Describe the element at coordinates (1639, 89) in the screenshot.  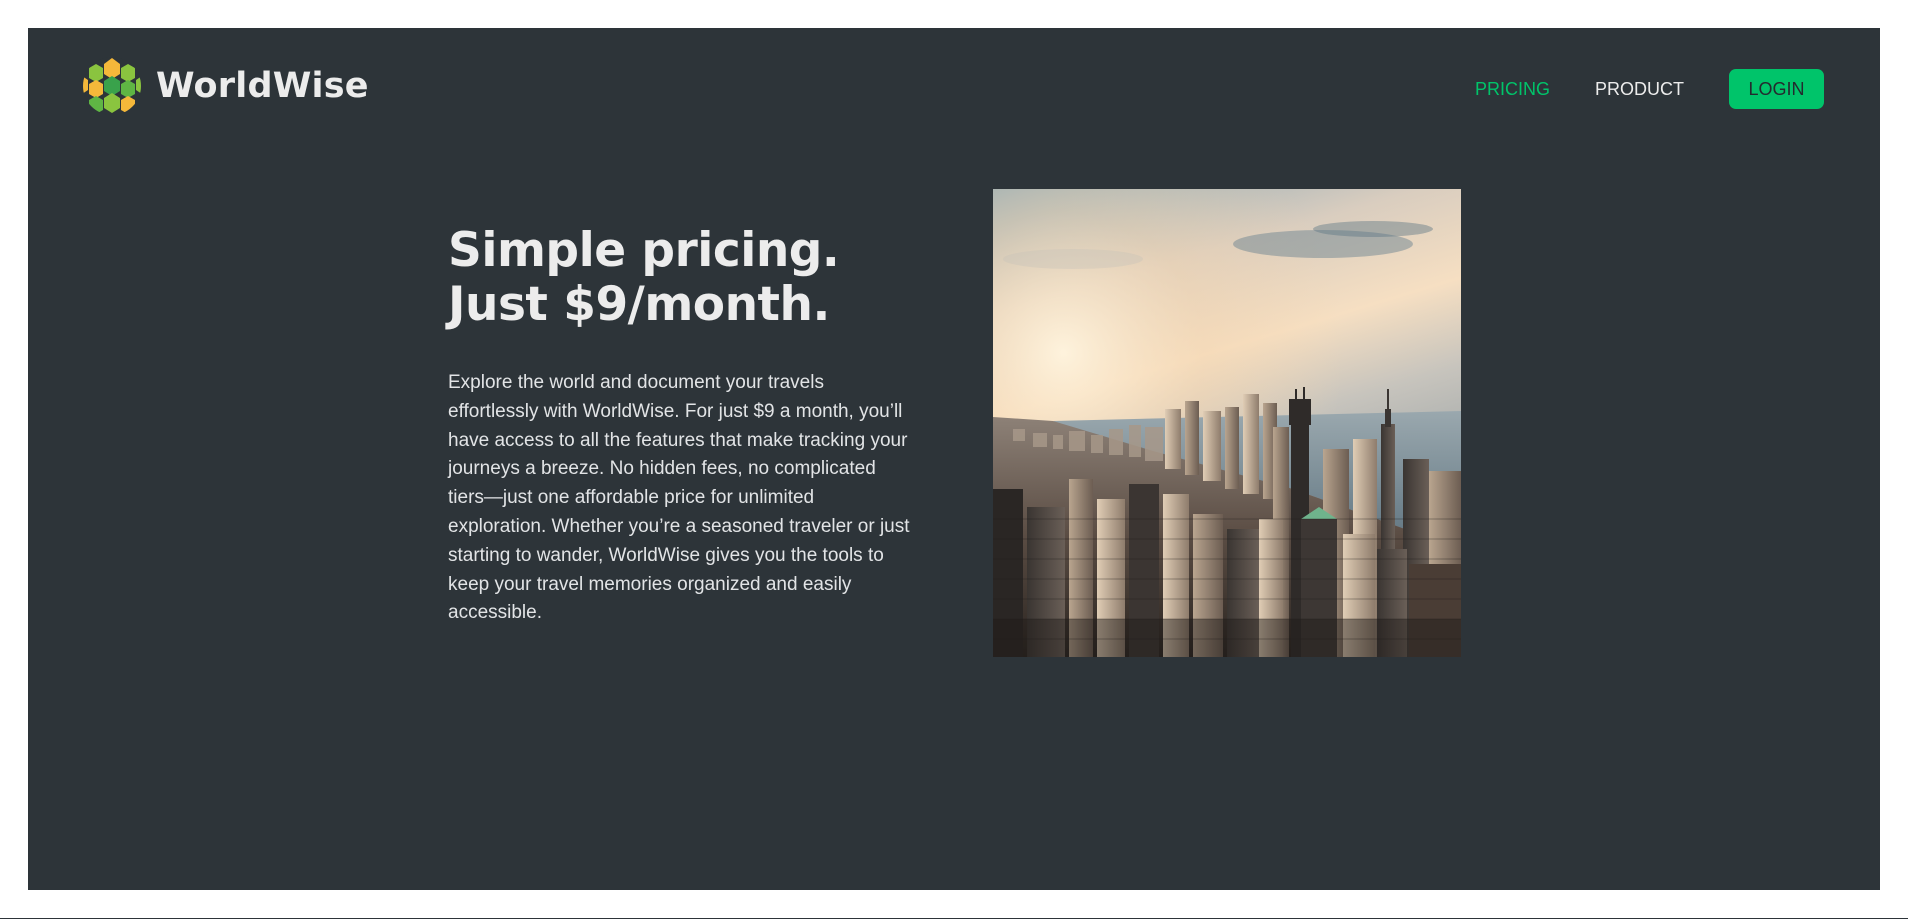
I see `nav-link-product: PRODUCT` at that location.